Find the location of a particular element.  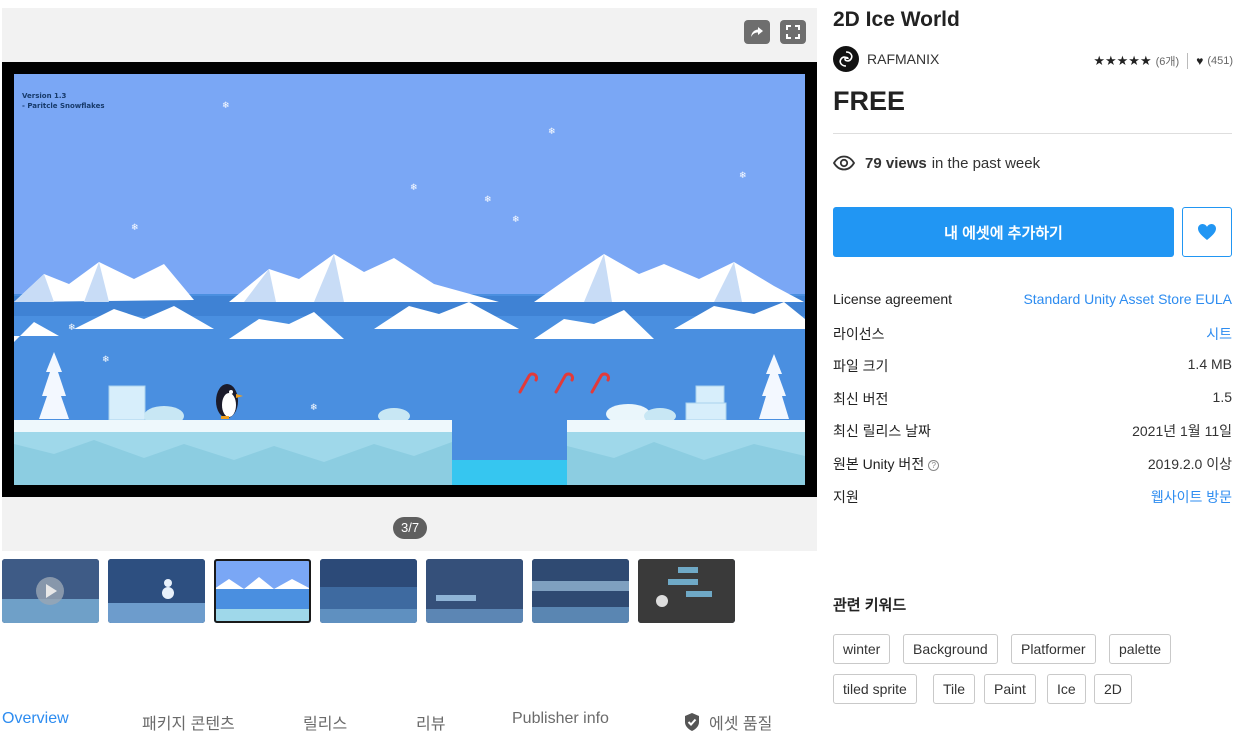

rating-summary: ★★★★★ (6개) ♥ (451) is located at coordinates (1163, 61).